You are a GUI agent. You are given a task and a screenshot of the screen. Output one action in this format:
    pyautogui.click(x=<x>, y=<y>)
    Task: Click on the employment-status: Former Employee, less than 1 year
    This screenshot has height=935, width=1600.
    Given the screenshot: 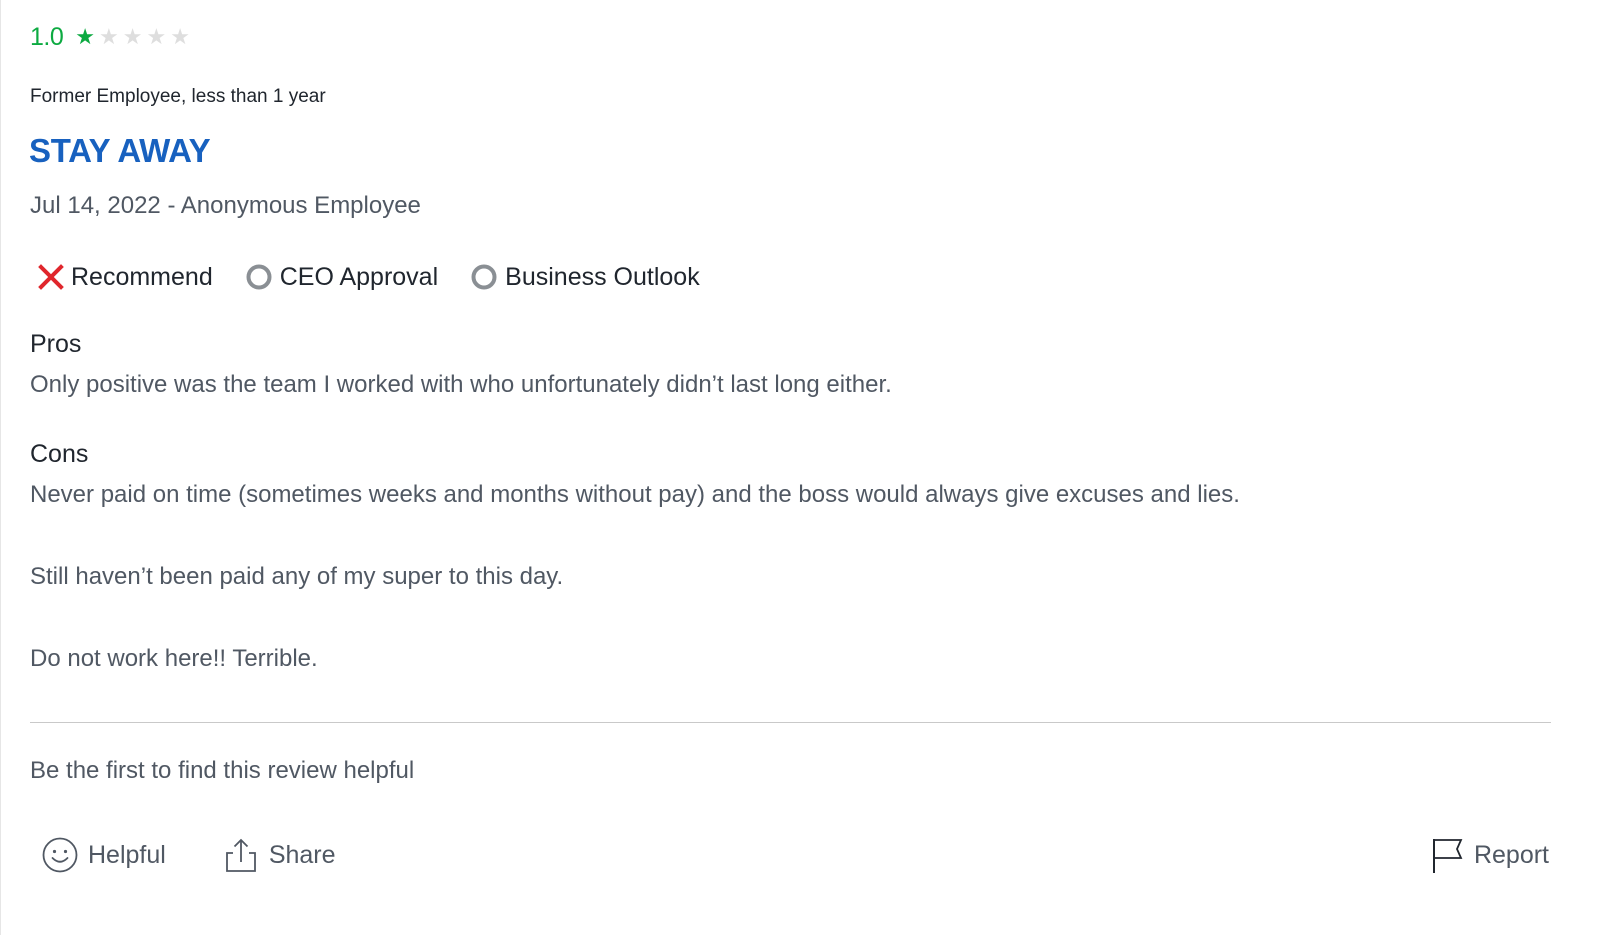 What is the action you would take?
    pyautogui.click(x=178, y=96)
    